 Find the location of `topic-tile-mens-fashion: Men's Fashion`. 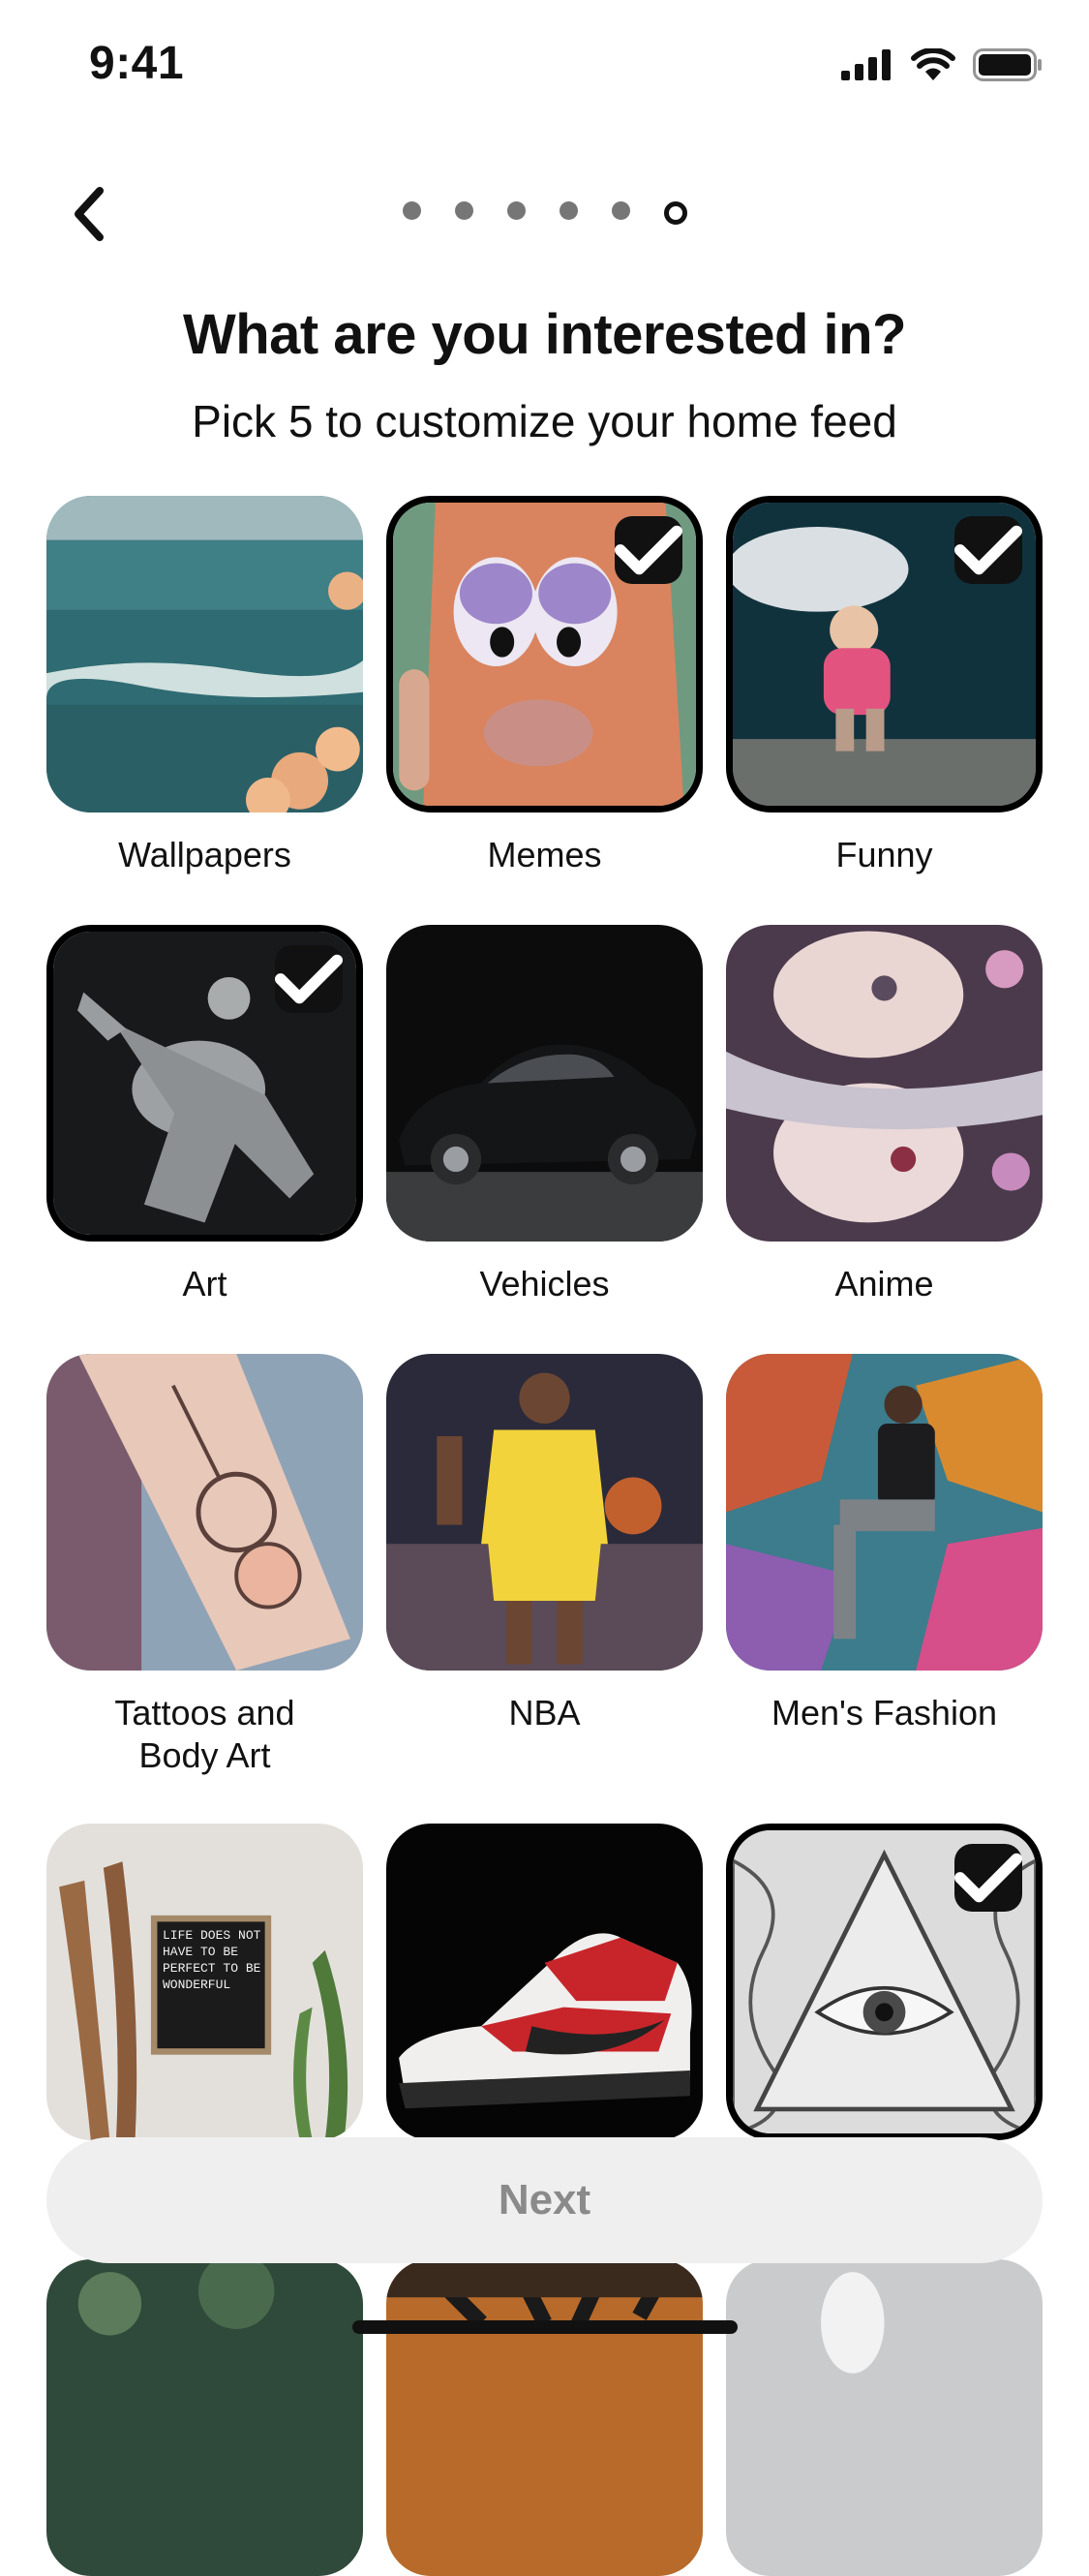

topic-tile-mens-fashion: Men's Fashion is located at coordinates (884, 1544).